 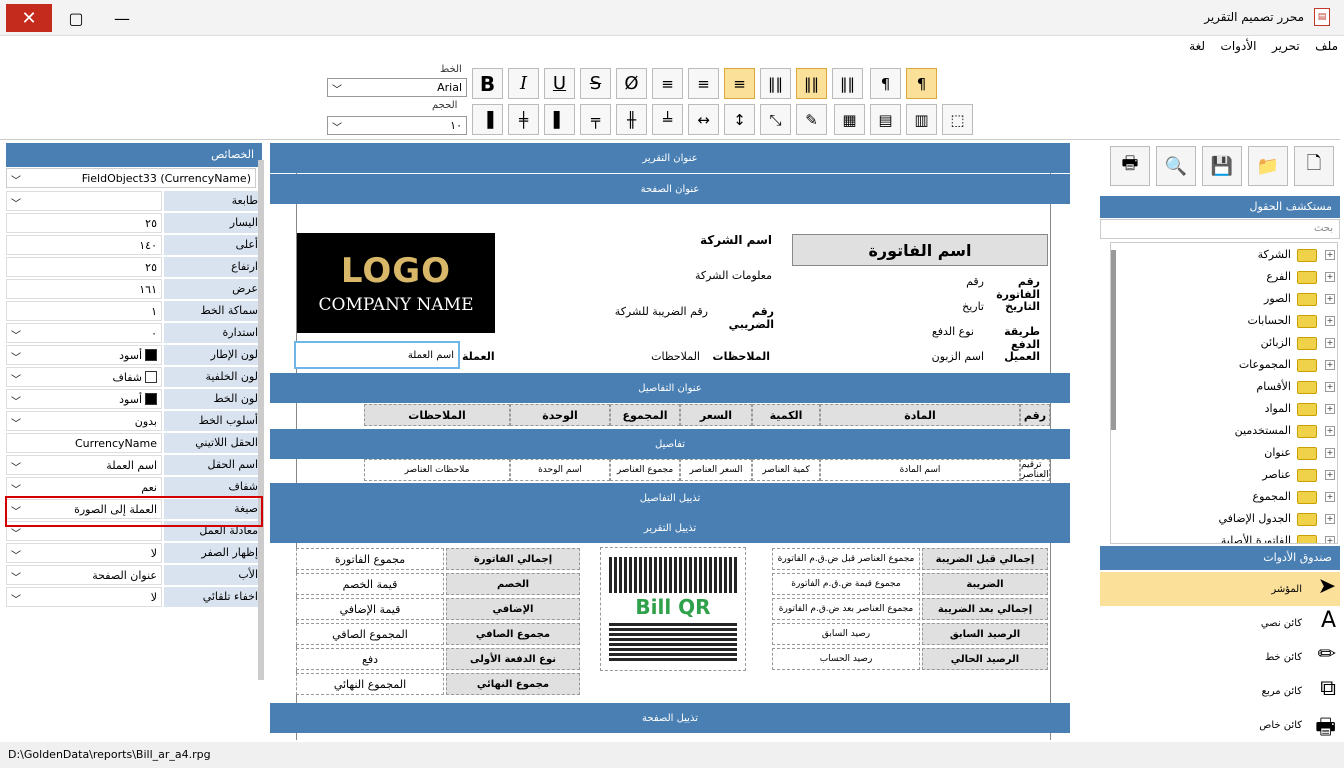 I want to click on tree-scrollbar, so click(x=1113, y=340).